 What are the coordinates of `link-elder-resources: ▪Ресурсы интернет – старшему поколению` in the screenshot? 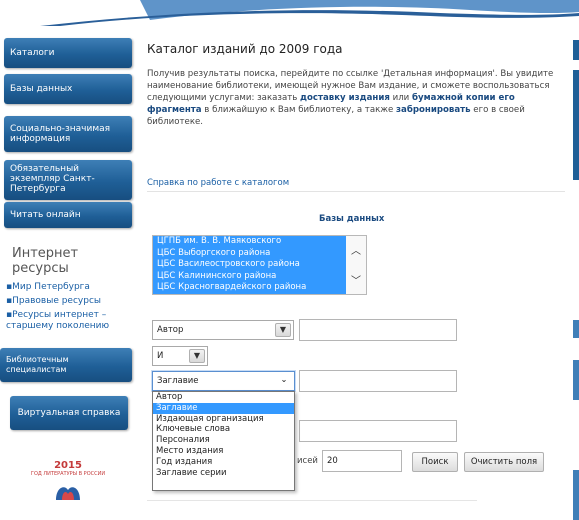 It's located at (68, 321).